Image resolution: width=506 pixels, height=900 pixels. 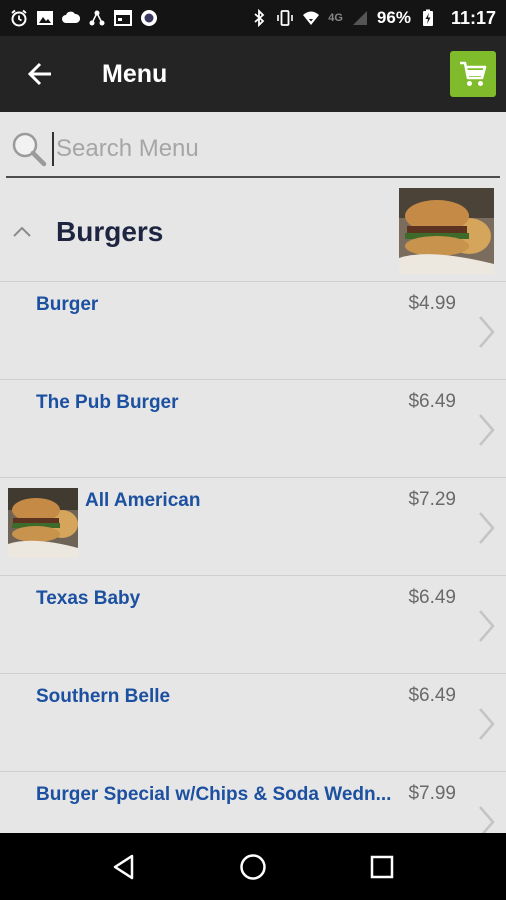 I want to click on circle-home-icon, so click(x=253, y=866).